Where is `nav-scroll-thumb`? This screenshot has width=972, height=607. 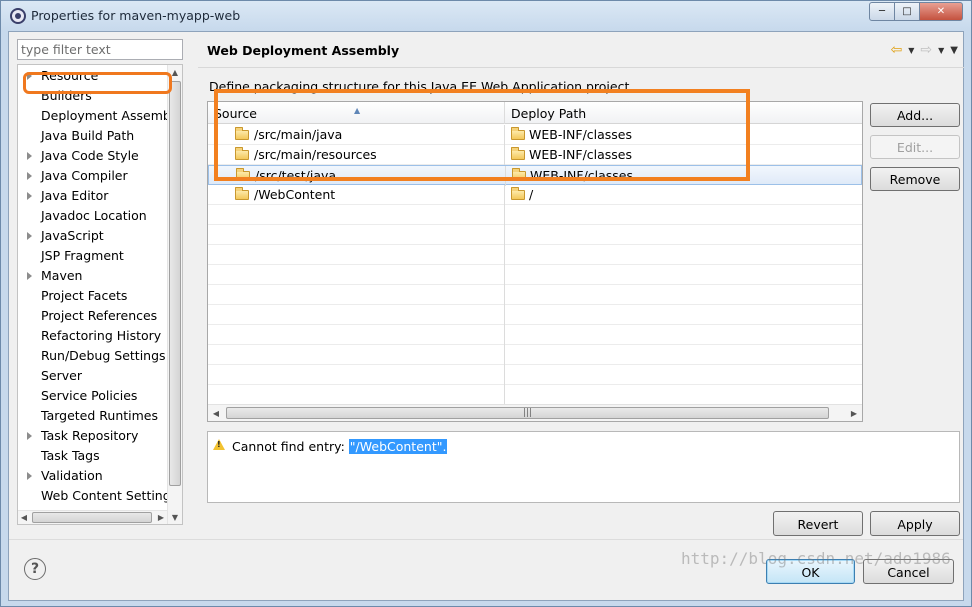 nav-scroll-thumb is located at coordinates (175, 283).